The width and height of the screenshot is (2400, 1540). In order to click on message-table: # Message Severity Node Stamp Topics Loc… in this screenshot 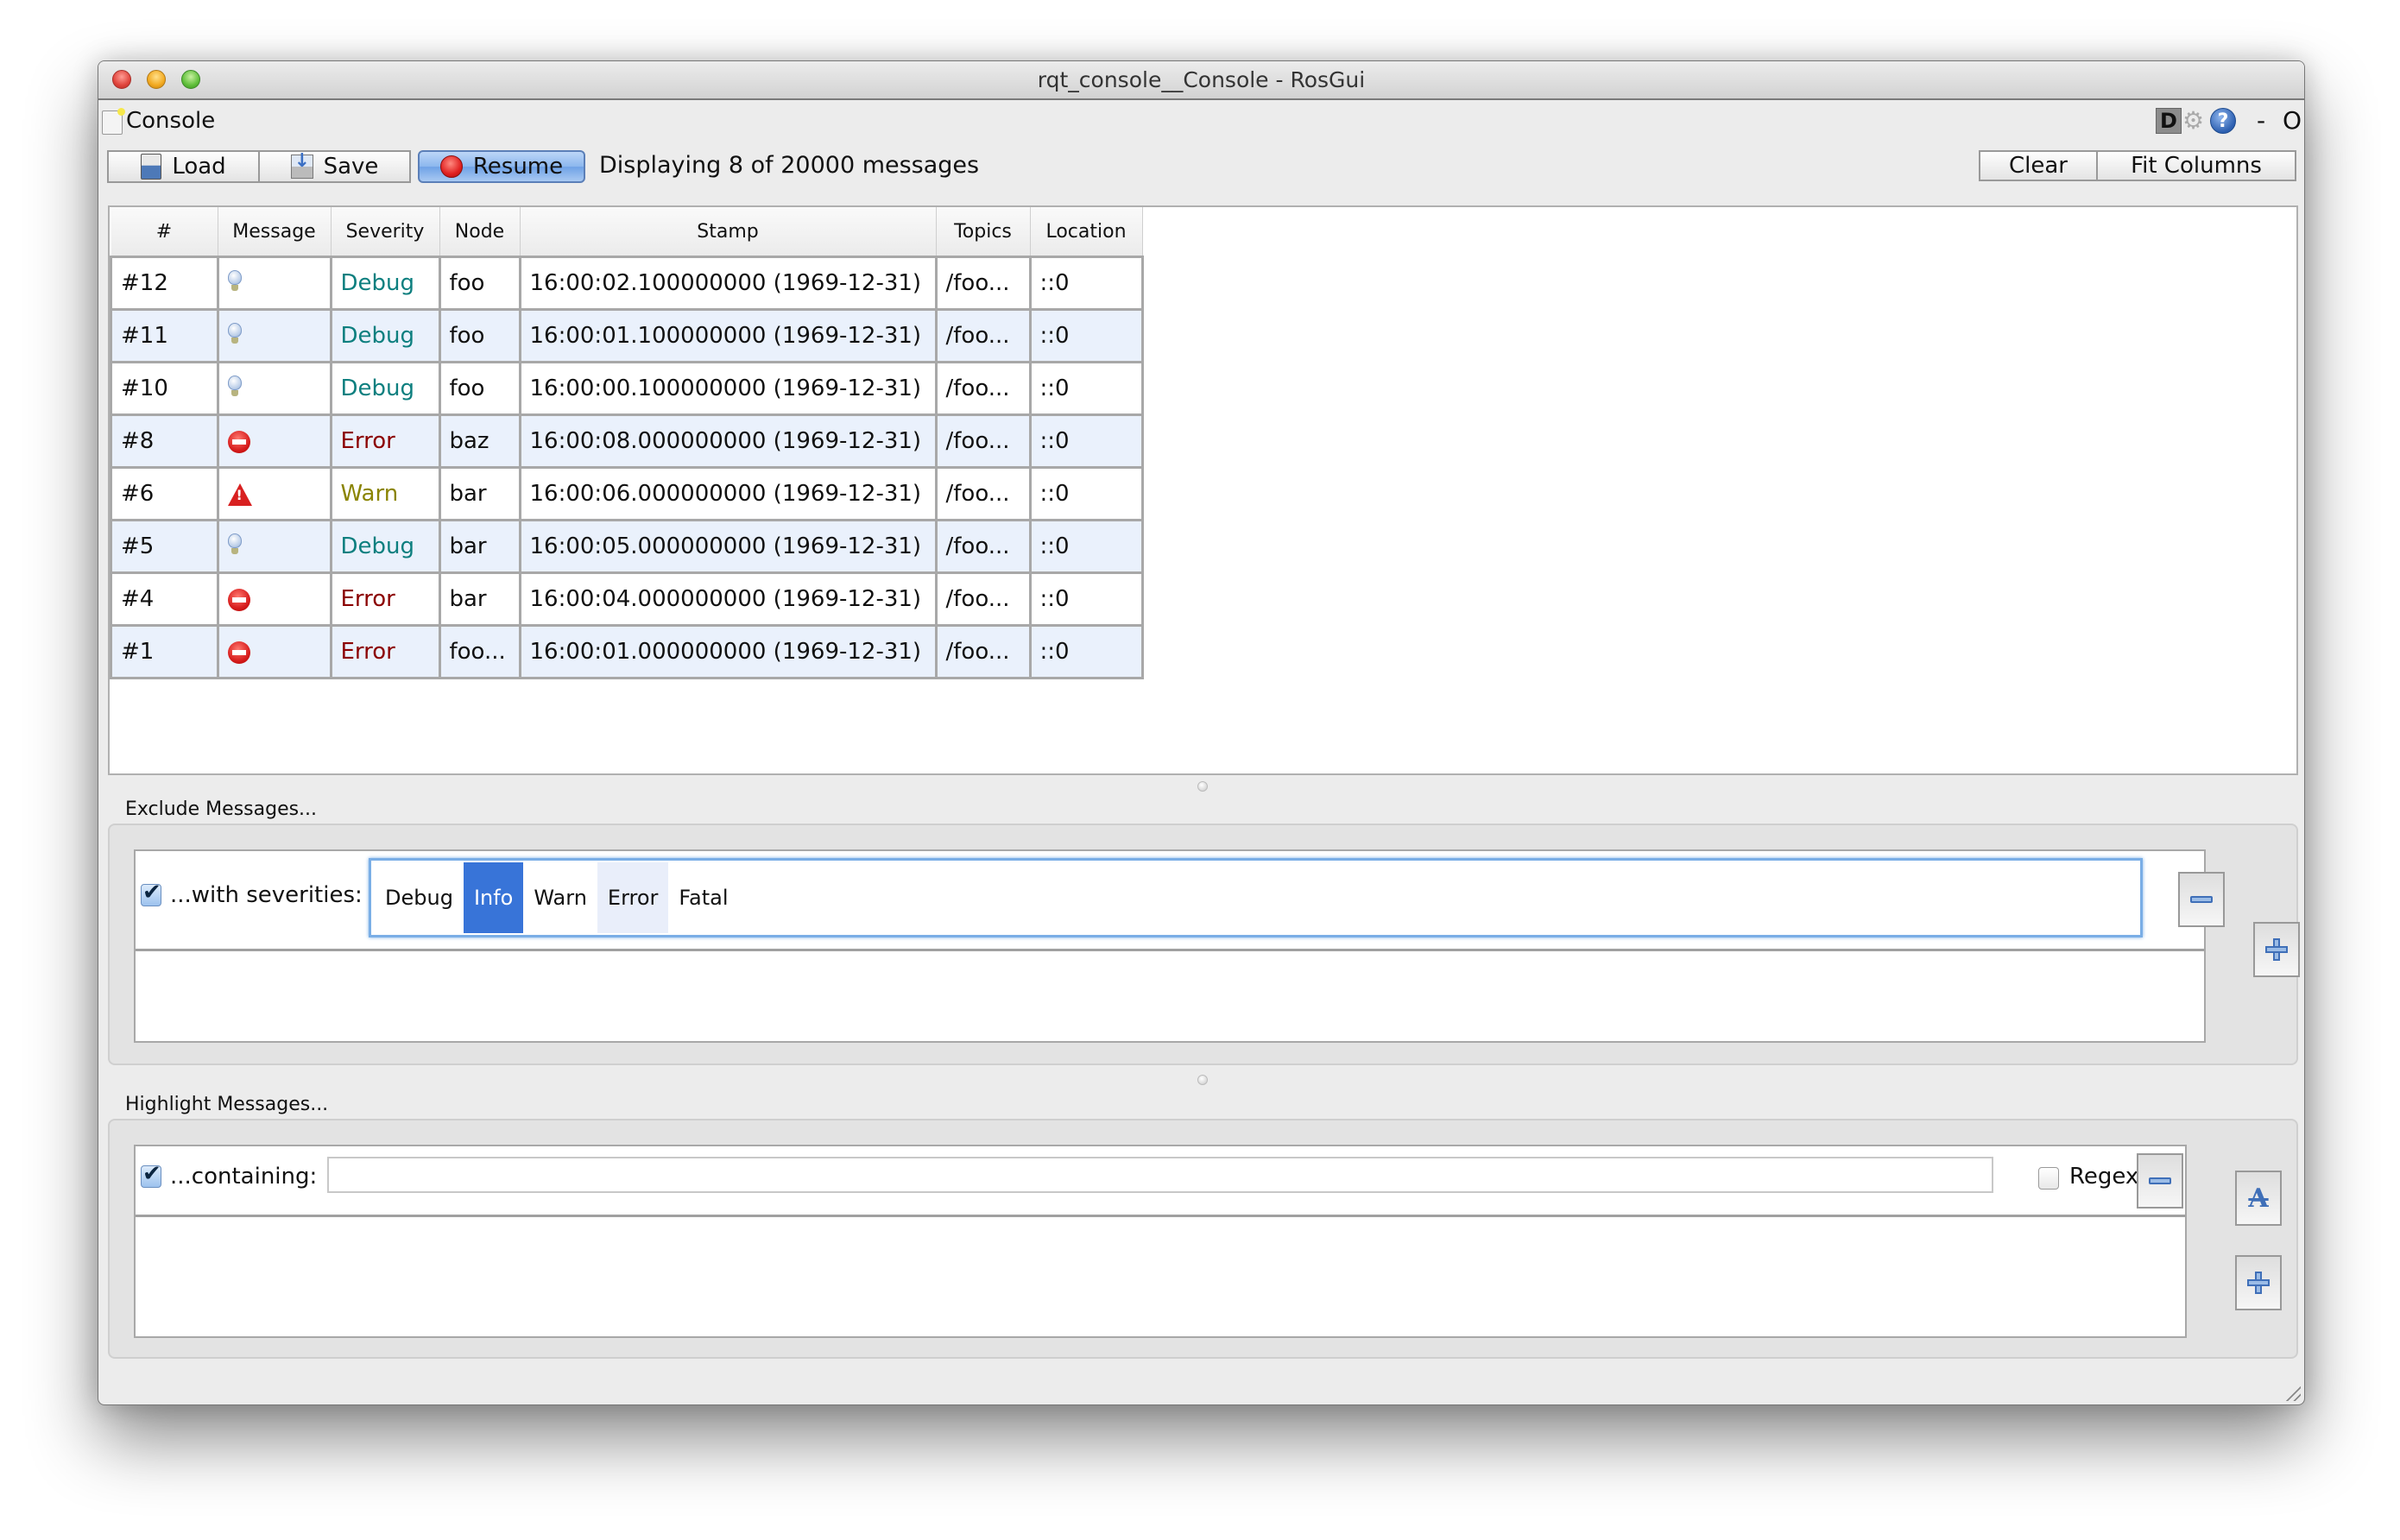, I will do `click(627, 443)`.